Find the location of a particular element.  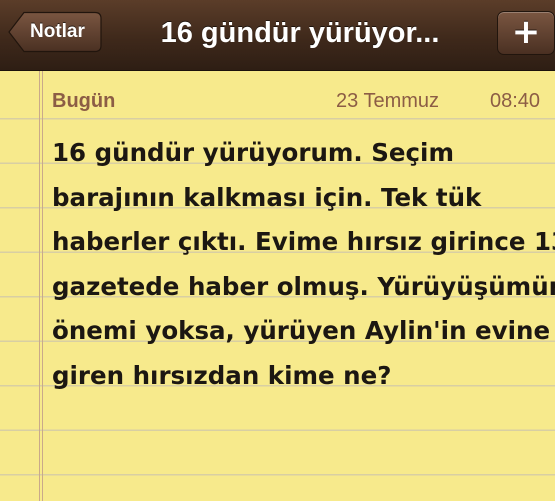

note-line: haberler çıktı. Evime hırsız girince 13 is located at coordinates (303, 241).